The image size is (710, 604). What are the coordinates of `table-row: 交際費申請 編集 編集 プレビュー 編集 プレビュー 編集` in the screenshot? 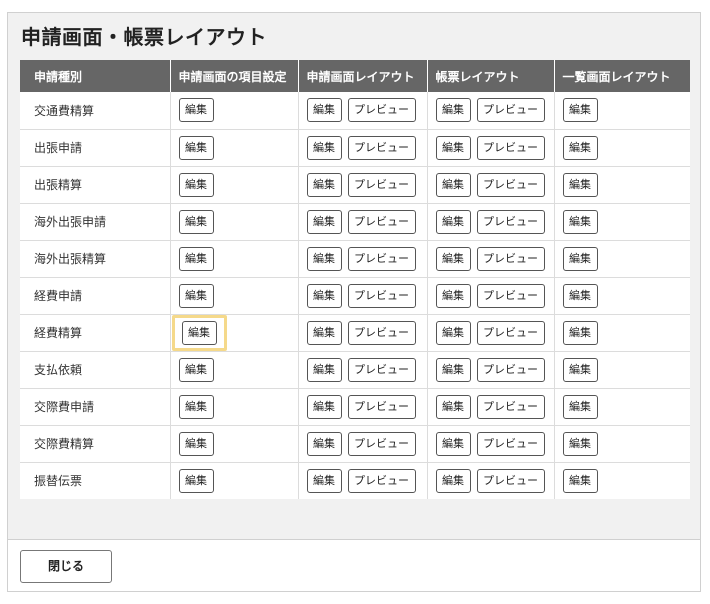 It's located at (355, 407).